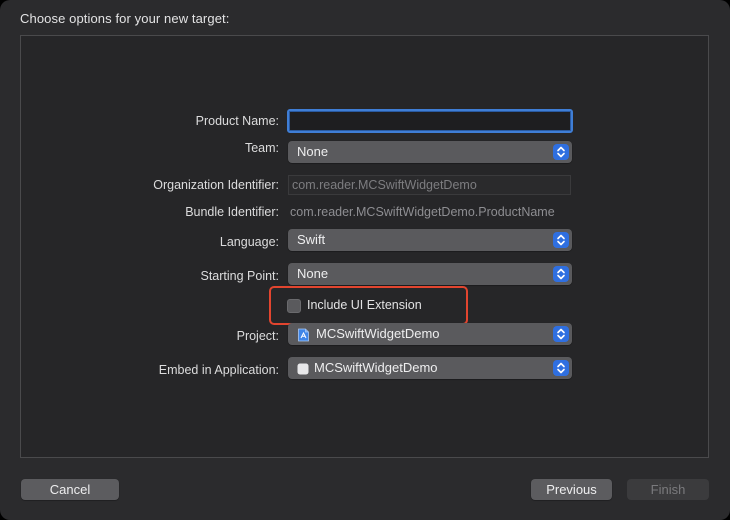 The height and width of the screenshot is (520, 730). I want to click on include-ui-extension-label: Include UI Extension, so click(364, 305).